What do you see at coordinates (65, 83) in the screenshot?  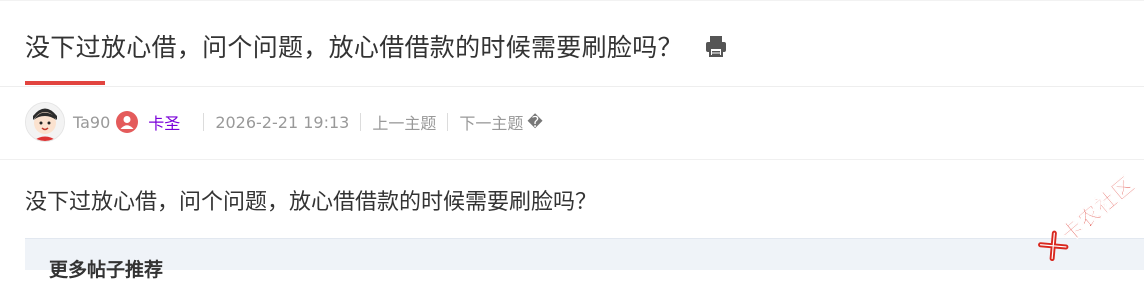 I see `title-accent-bar` at bounding box center [65, 83].